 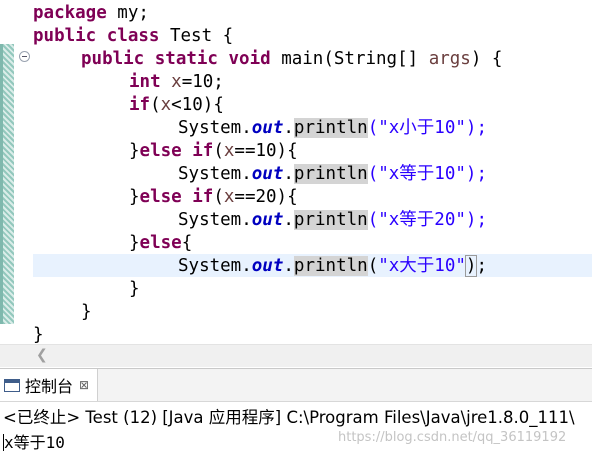 I want to click on code-line-9: }else if(x==20){, so click(x=213, y=197).